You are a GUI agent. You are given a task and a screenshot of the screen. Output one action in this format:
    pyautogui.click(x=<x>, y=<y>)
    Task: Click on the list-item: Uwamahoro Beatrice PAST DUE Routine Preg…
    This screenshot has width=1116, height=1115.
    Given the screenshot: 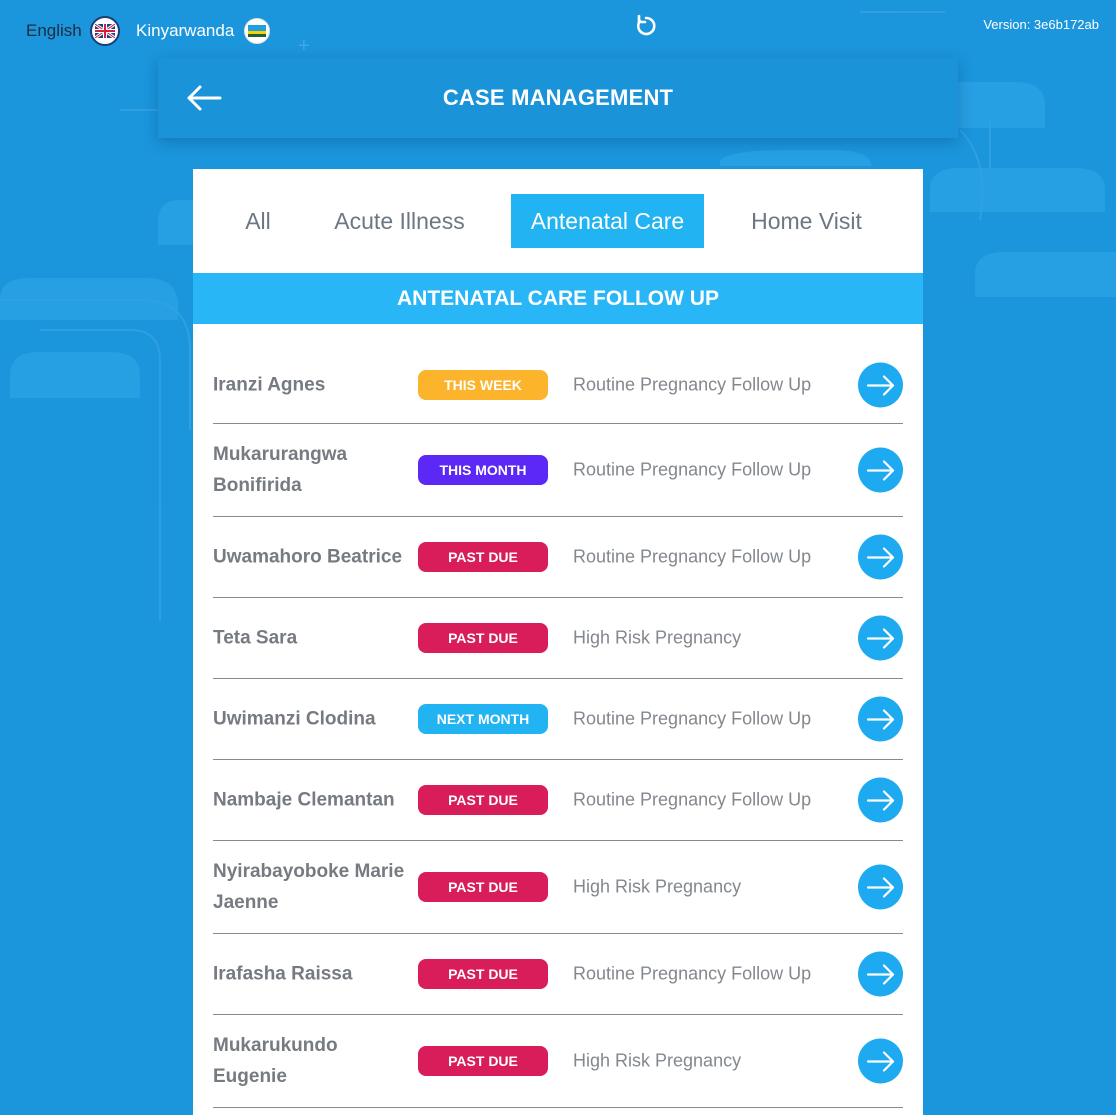 What is the action you would take?
    pyautogui.click(x=558, y=557)
    